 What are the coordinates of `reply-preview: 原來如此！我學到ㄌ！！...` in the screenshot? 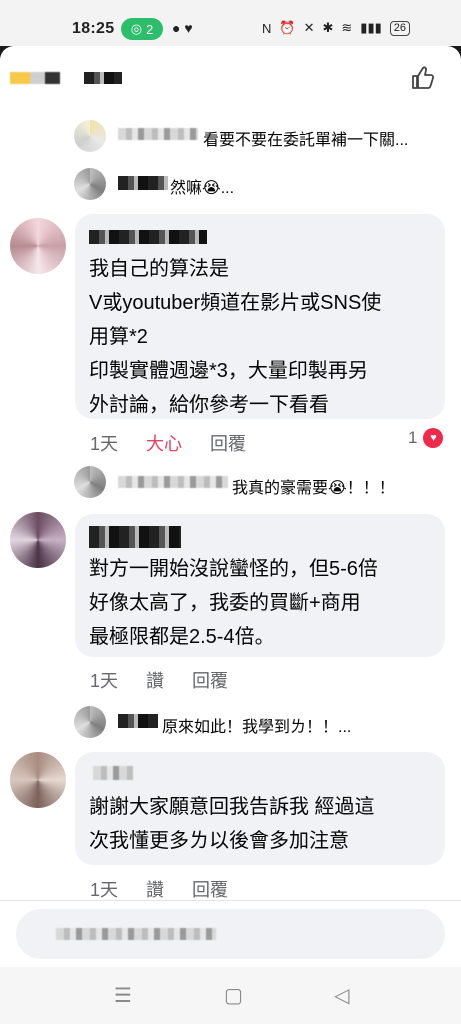 It's located at (256, 725).